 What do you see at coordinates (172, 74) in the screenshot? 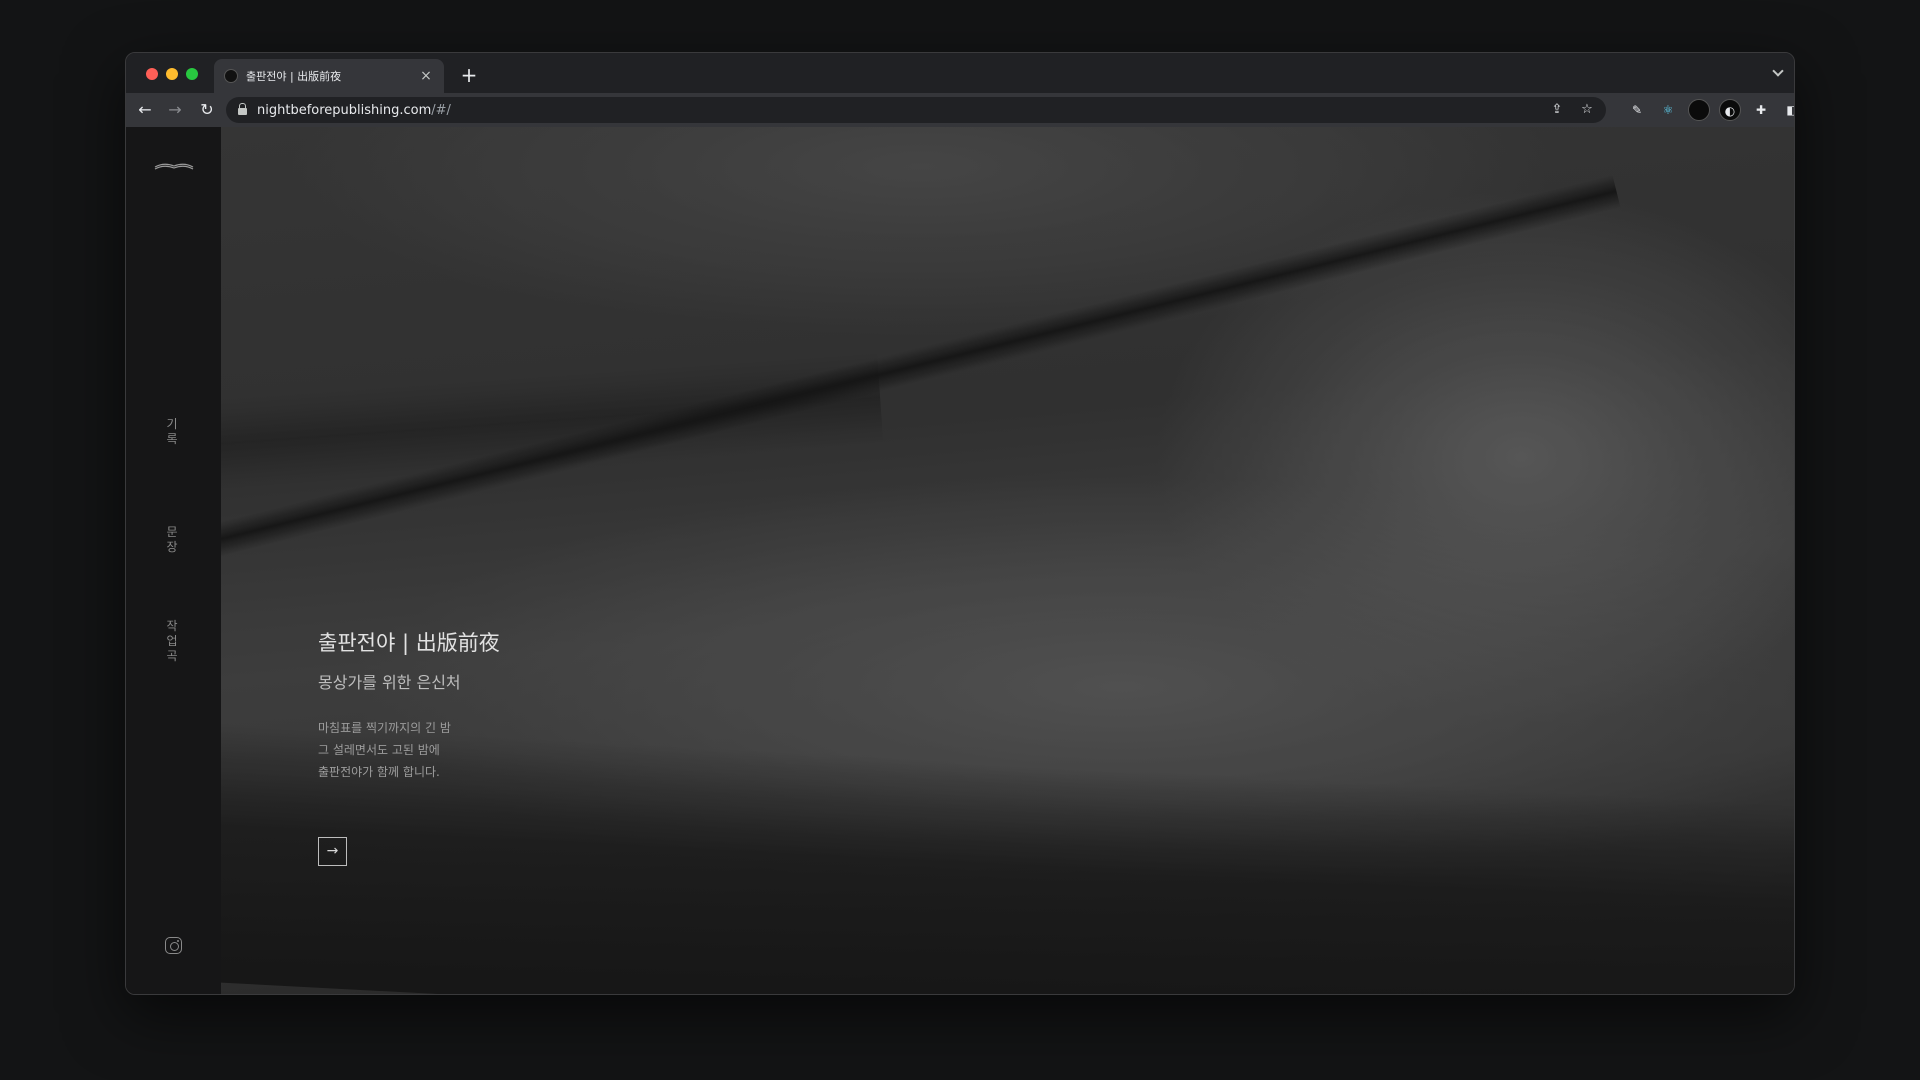
I see `minimize-window-button` at bounding box center [172, 74].